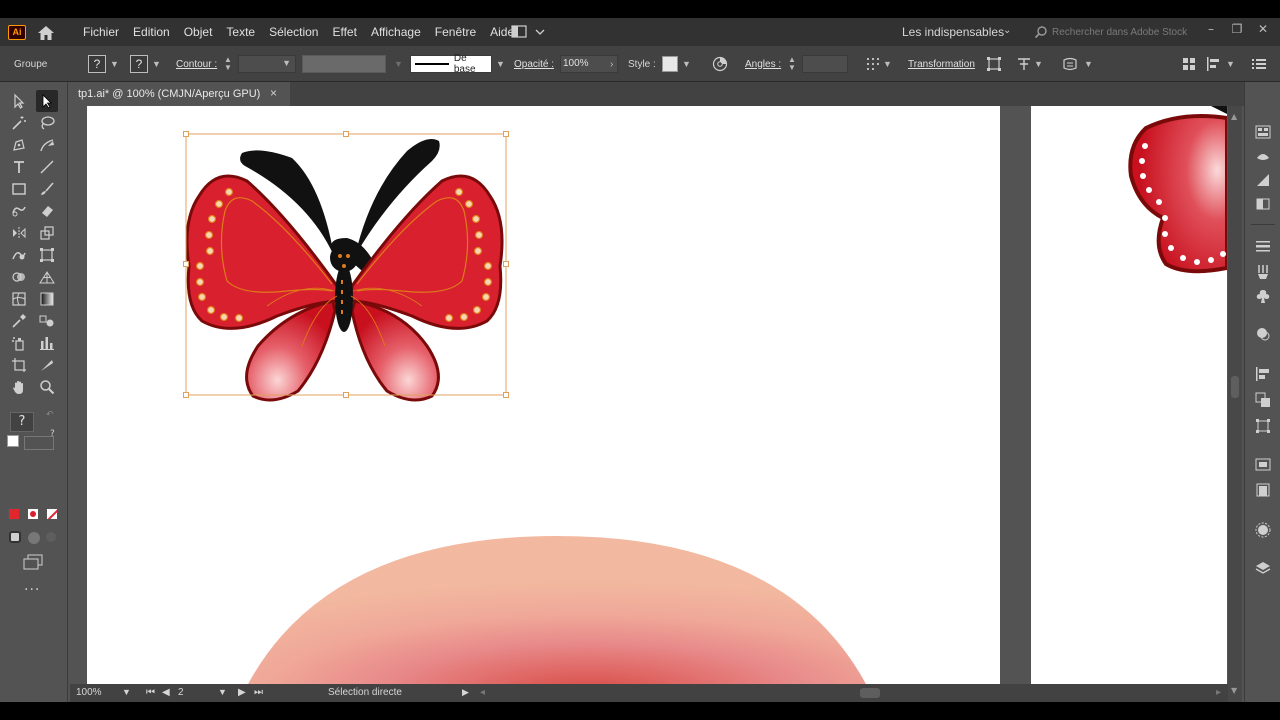  Describe the element at coordinates (47, 167) in the screenshot. I see `line-segment-tool` at that location.